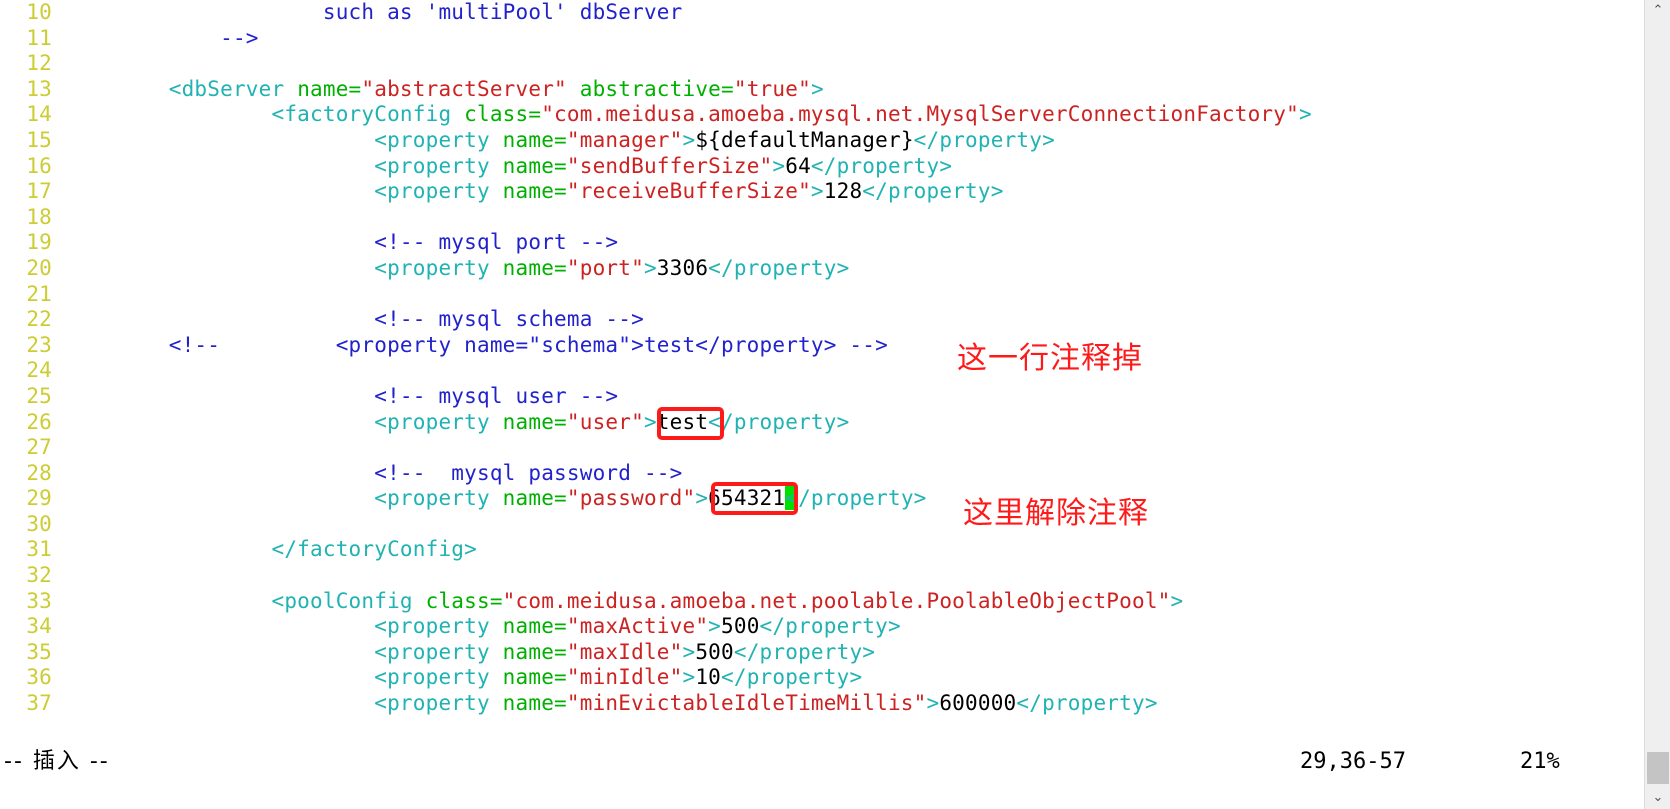  I want to click on code-line: 24, so click(820, 371).